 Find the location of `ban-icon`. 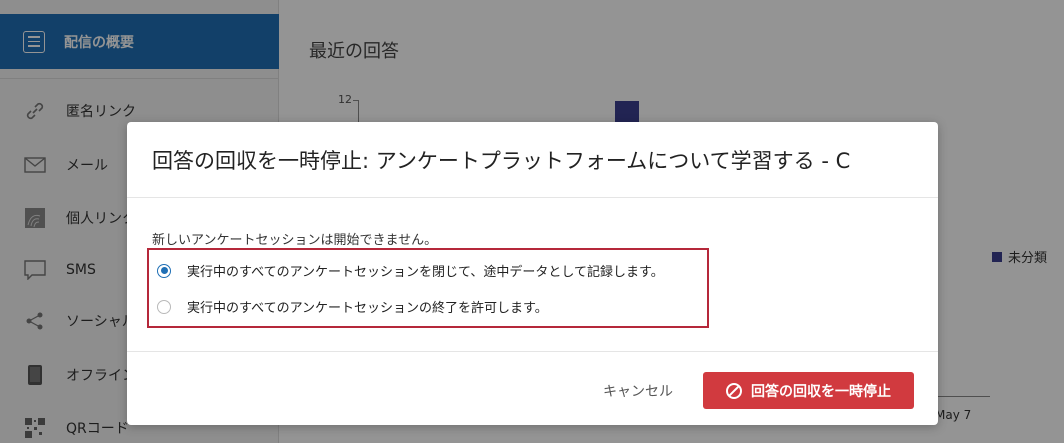

ban-icon is located at coordinates (734, 390).